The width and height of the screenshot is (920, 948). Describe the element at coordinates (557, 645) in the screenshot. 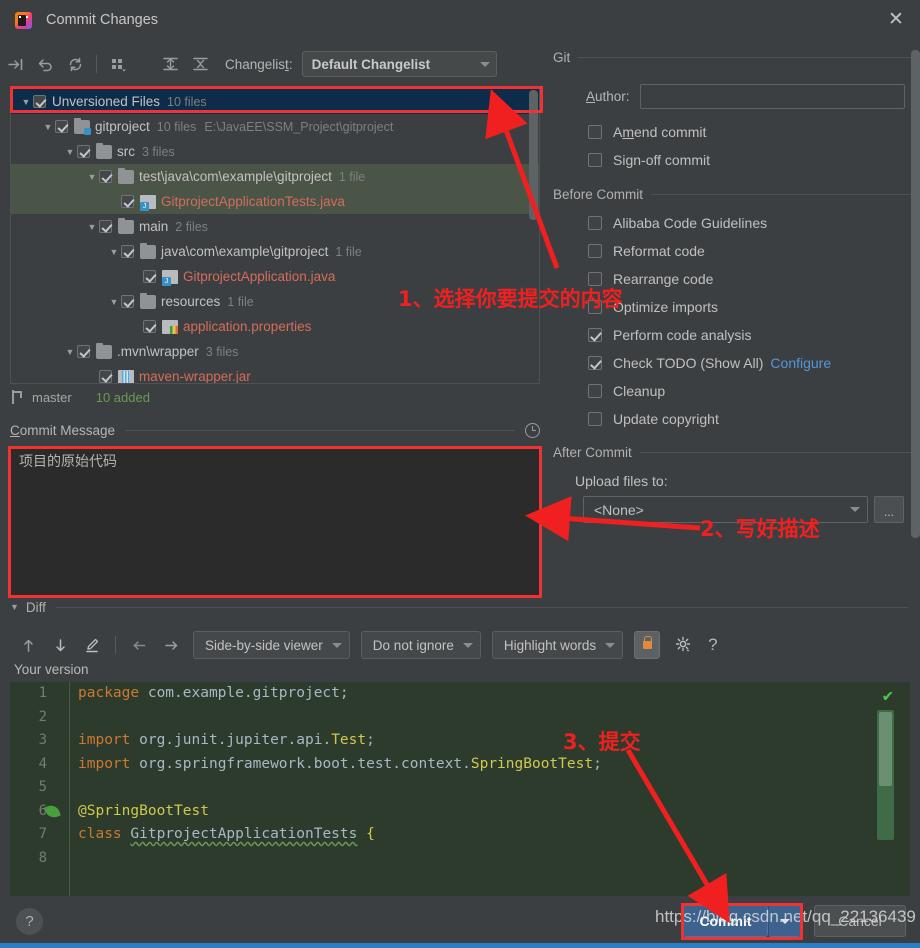

I see `highlight-mode-dropdown: Highlight words` at that location.